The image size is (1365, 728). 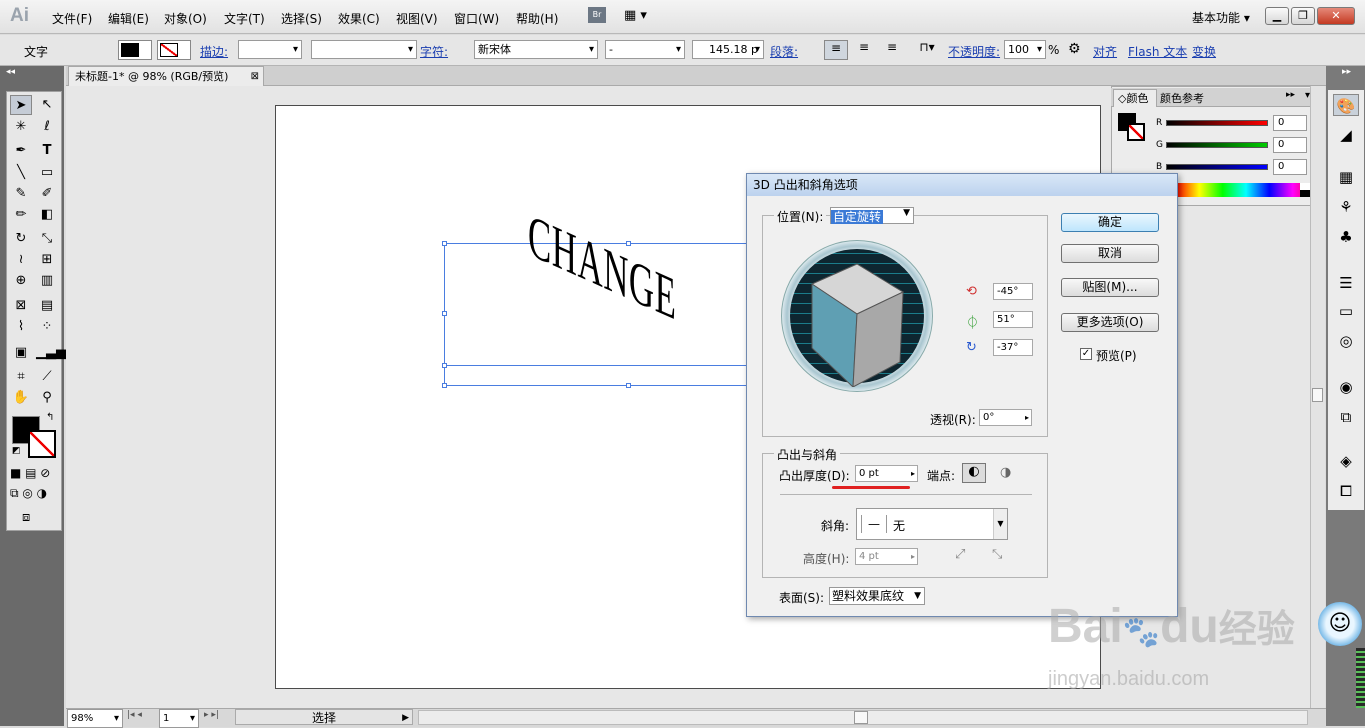 What do you see at coordinates (1110, 222) in the screenshot?
I see `ok-button: 确定` at bounding box center [1110, 222].